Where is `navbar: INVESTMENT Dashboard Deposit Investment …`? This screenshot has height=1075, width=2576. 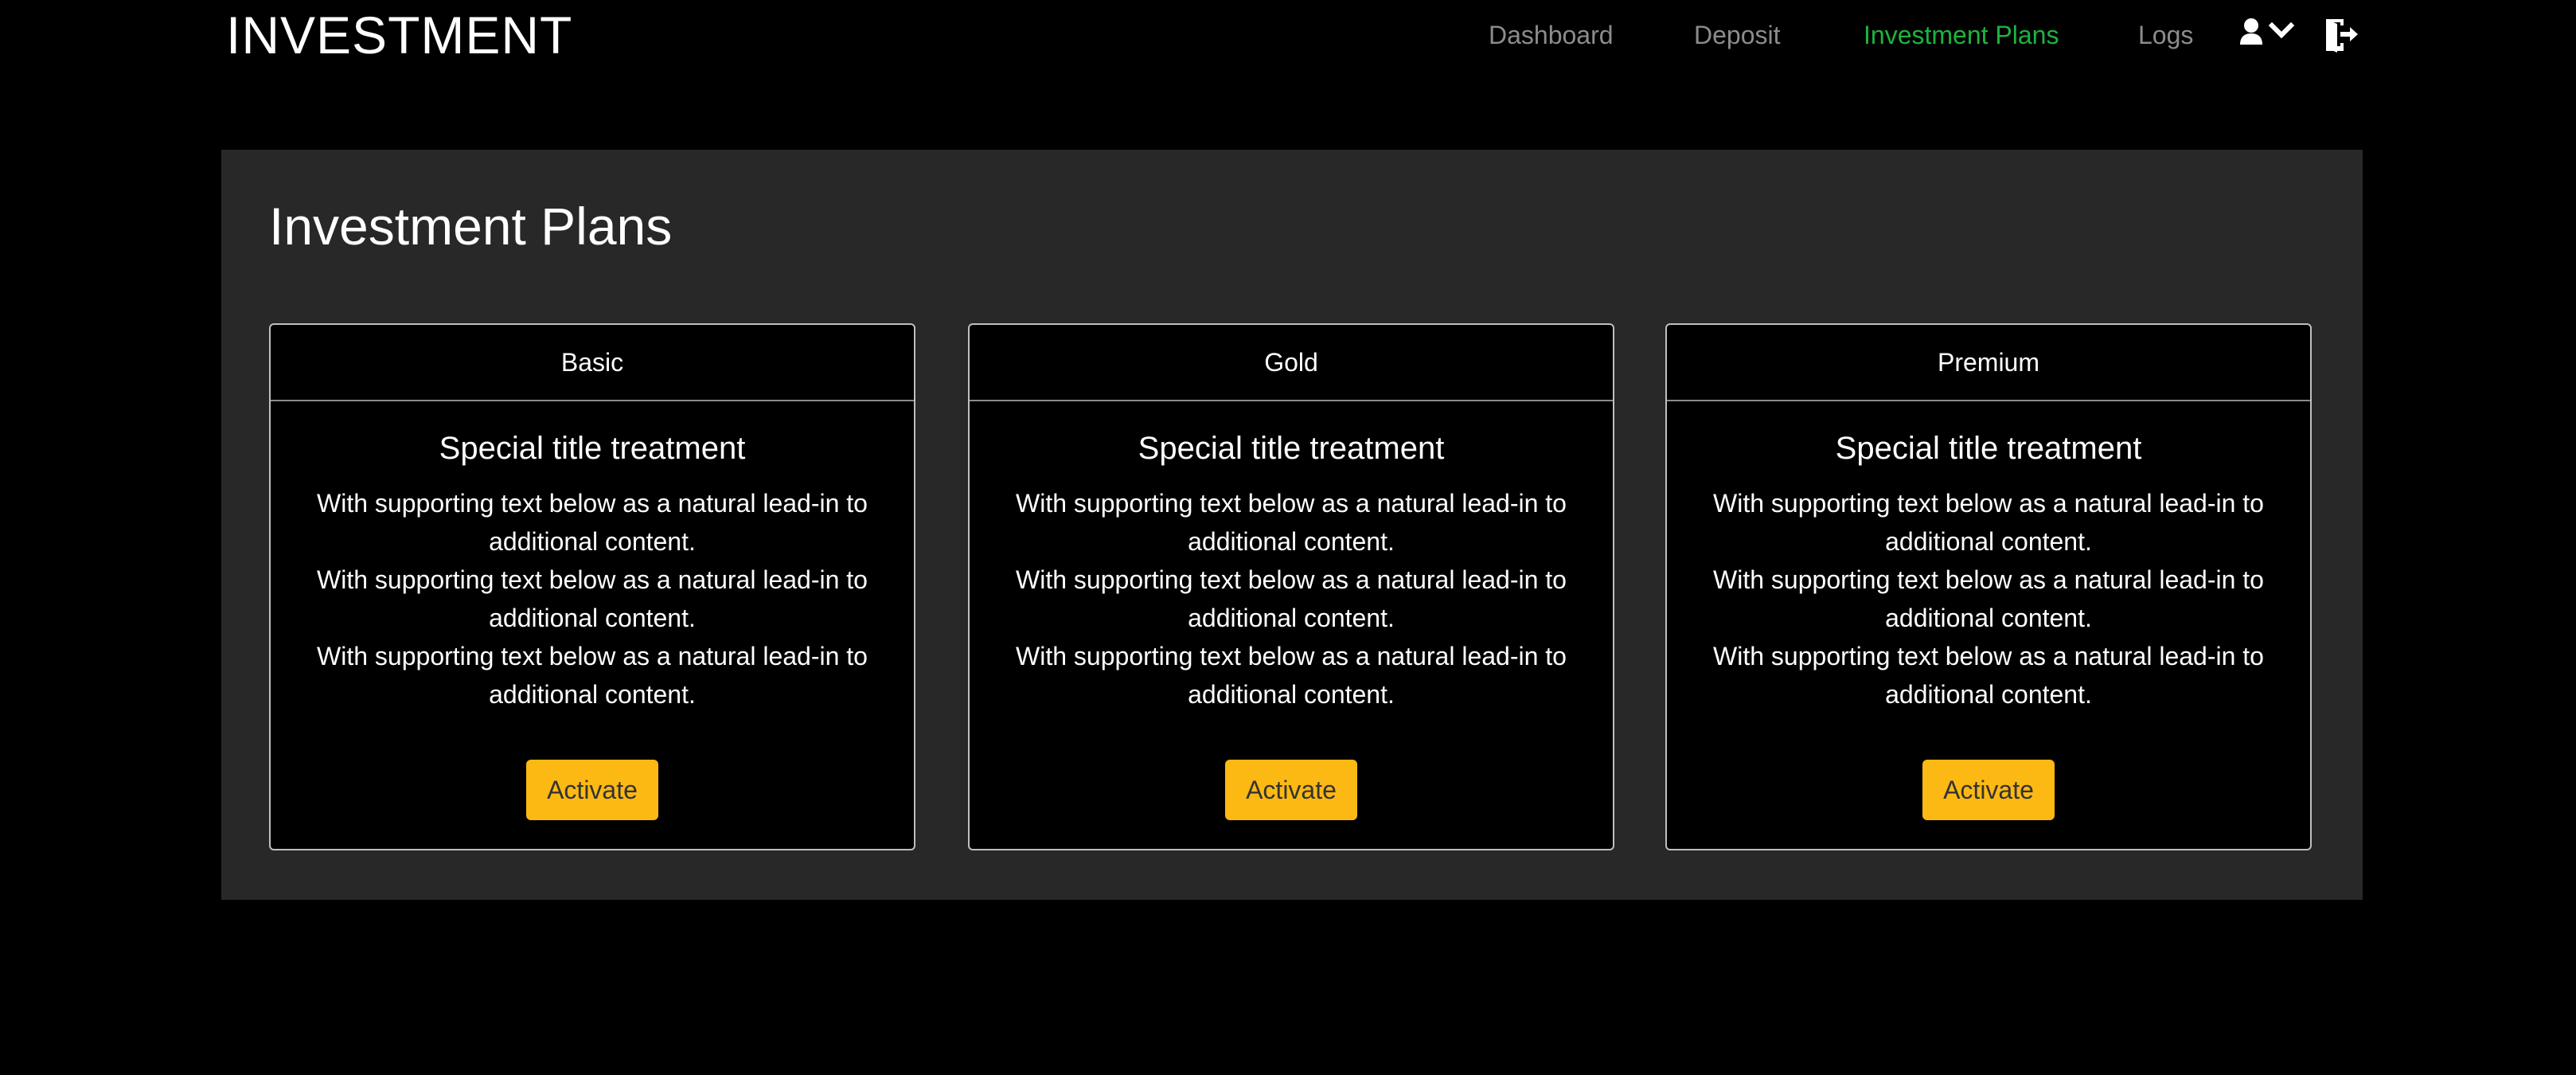
navbar: INVESTMENT Dashboard Deposit Investment … is located at coordinates (1288, 36).